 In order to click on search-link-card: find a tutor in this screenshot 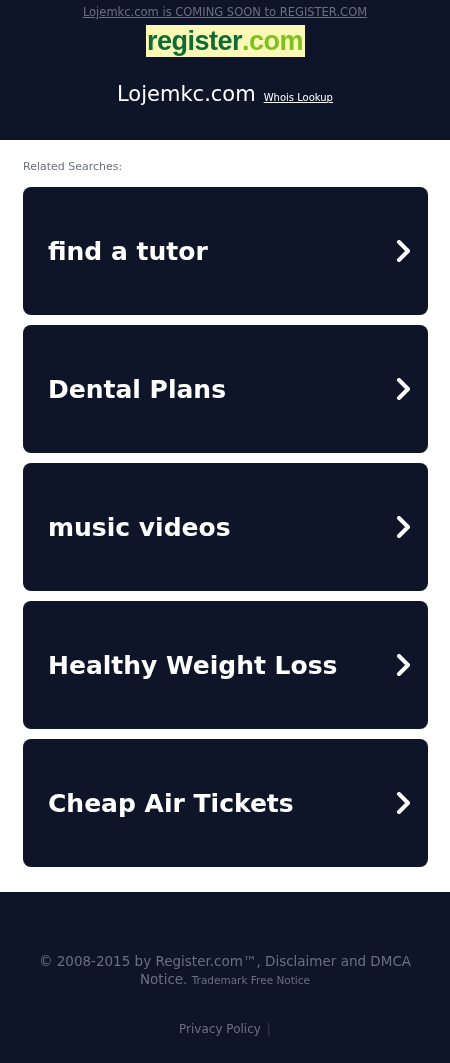, I will do `click(225, 251)`.